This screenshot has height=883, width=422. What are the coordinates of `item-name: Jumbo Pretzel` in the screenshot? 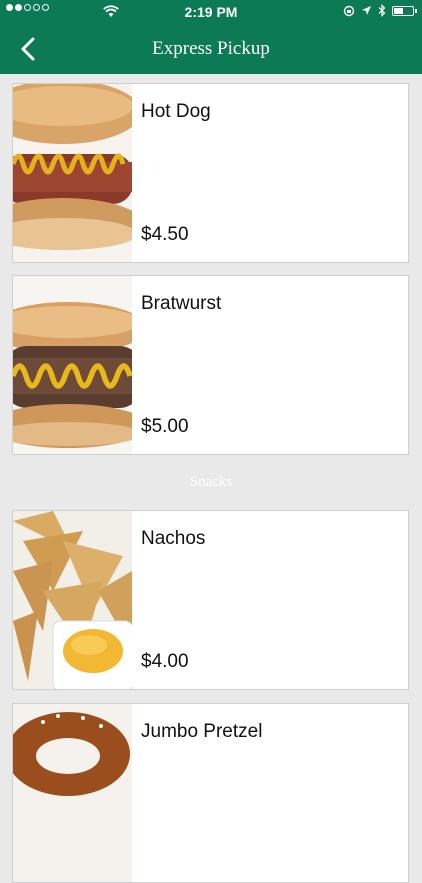 It's located at (202, 731).